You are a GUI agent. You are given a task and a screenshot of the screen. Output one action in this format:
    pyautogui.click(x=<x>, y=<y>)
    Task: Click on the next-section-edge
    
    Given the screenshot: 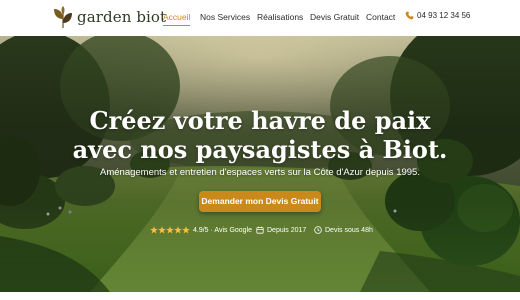 What is the action you would take?
    pyautogui.click(x=260, y=296)
    